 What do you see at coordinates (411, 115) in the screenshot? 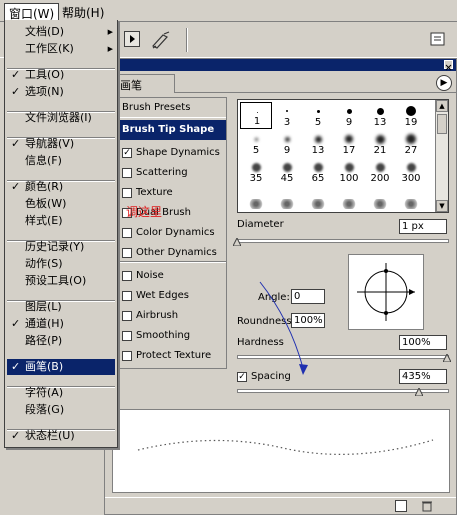
I see `brush-tip-cell: 19` at bounding box center [411, 115].